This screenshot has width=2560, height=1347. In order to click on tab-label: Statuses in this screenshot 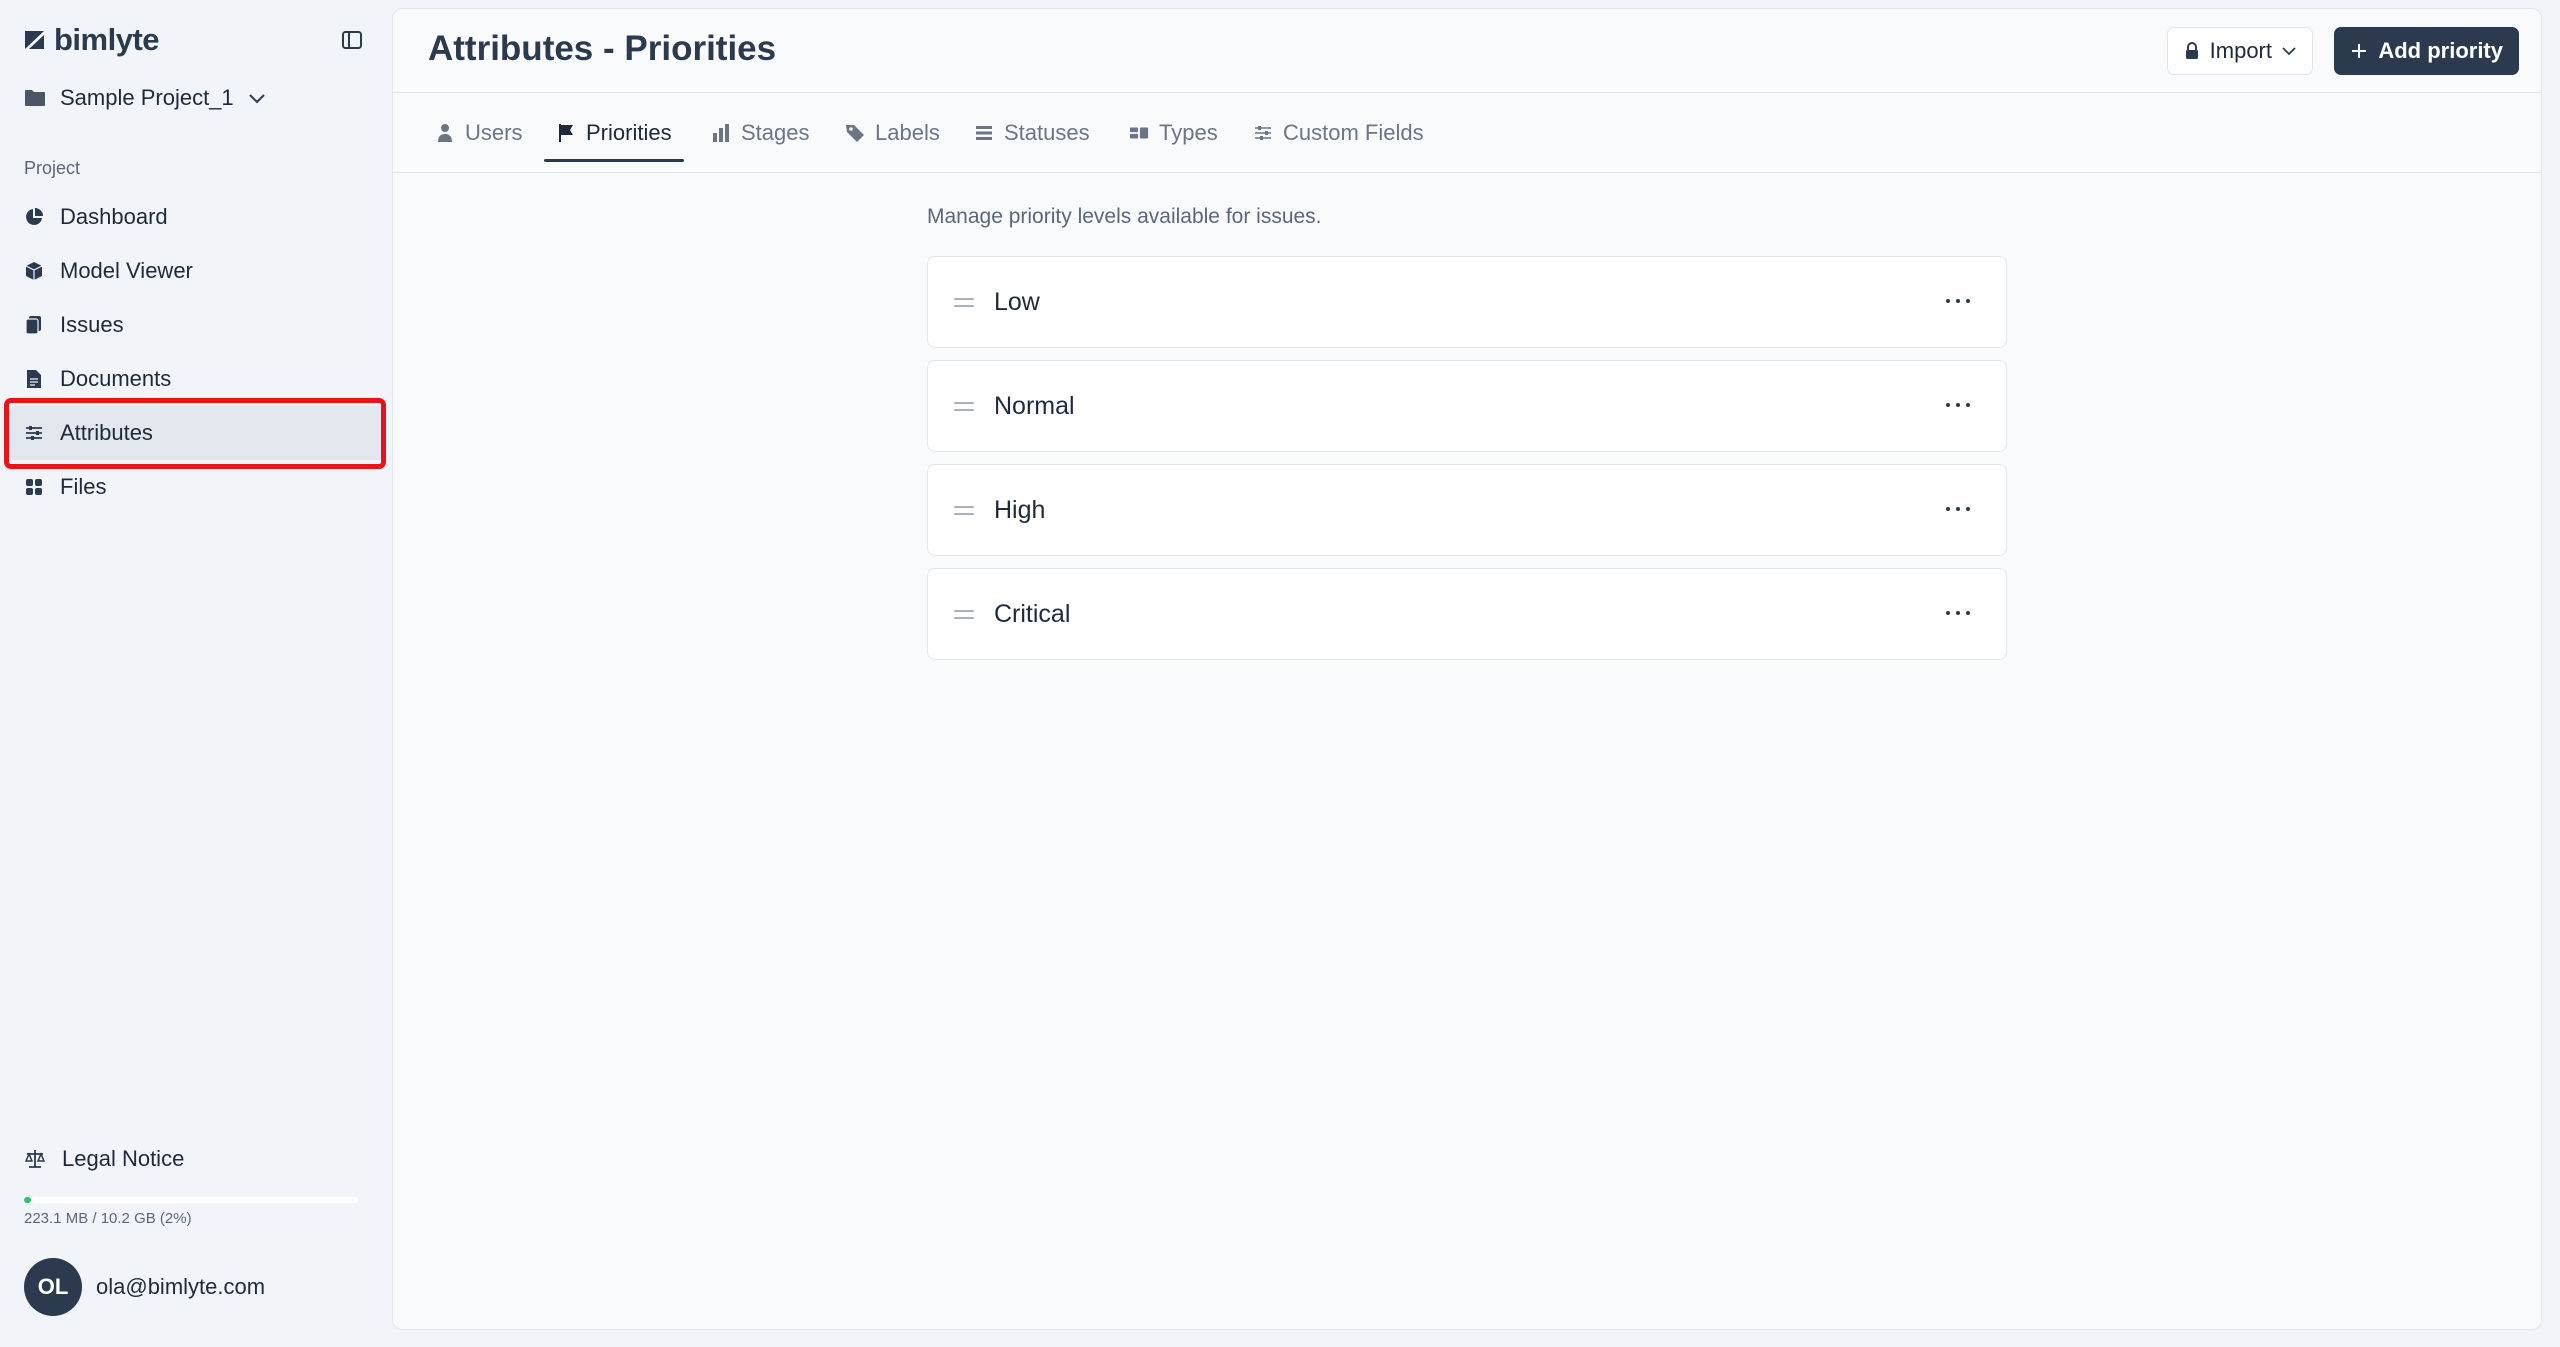, I will do `click(1047, 132)`.